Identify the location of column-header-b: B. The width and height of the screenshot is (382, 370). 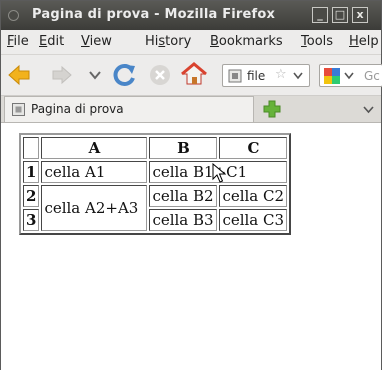
(183, 148).